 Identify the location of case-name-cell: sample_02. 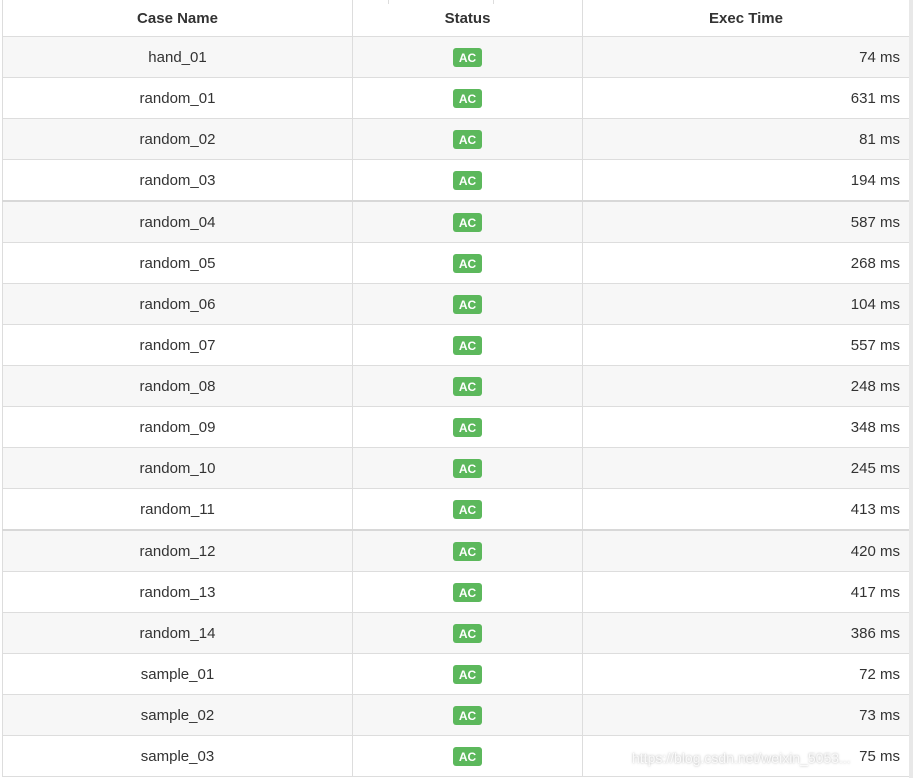
(177, 715).